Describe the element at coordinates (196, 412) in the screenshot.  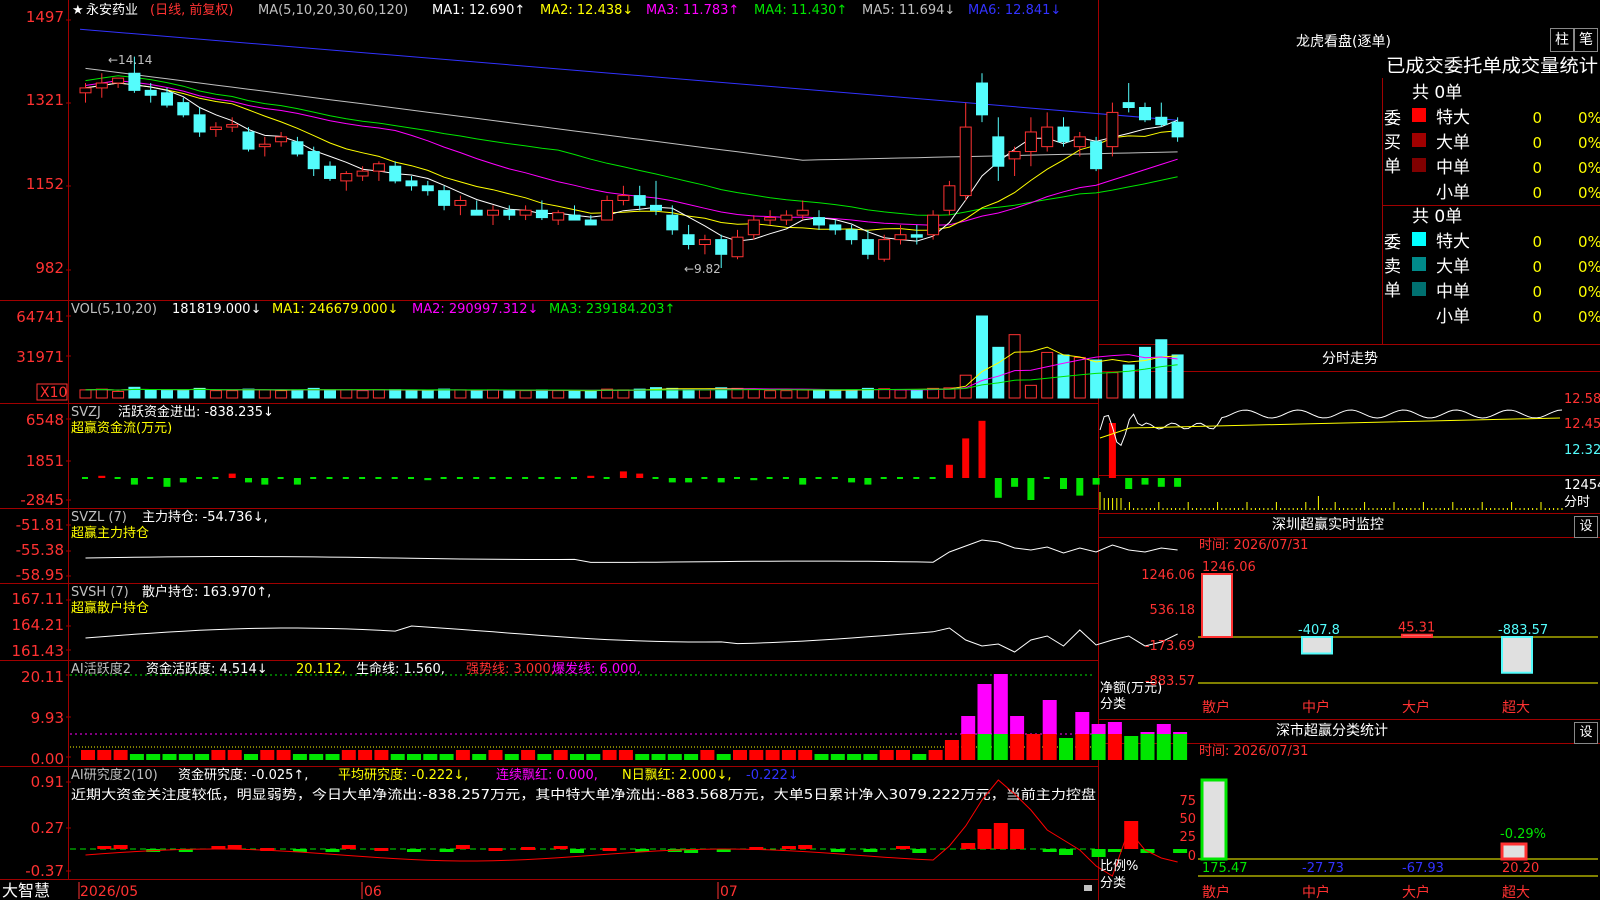
I see `svzj-value: 活跃资金进出: -838.235↓` at that location.